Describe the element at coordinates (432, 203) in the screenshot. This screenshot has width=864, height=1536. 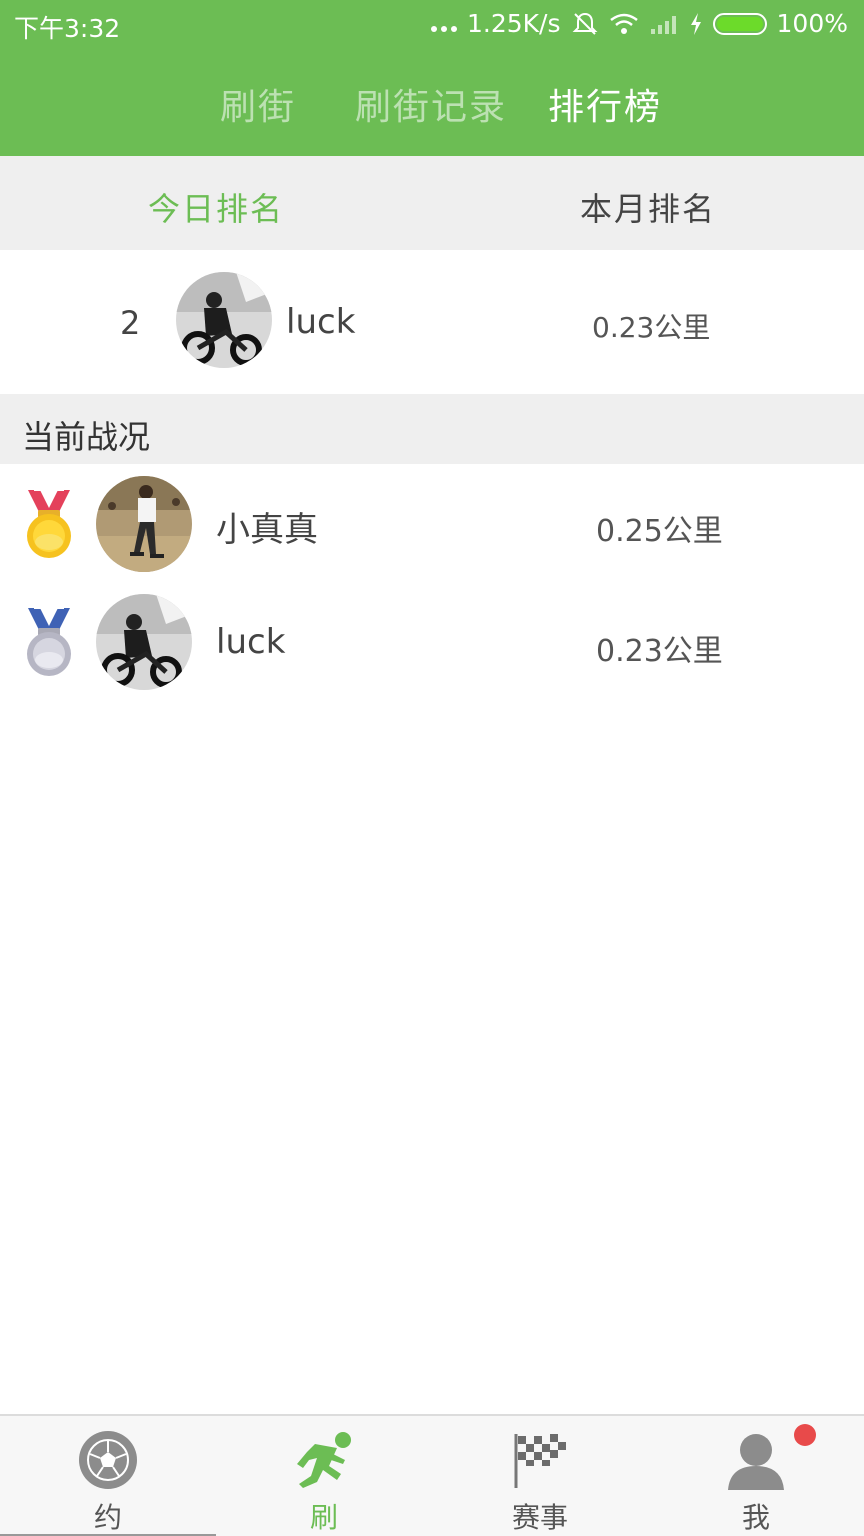
I see `ranking-subtabs: 今日排名 本月排名` at that location.